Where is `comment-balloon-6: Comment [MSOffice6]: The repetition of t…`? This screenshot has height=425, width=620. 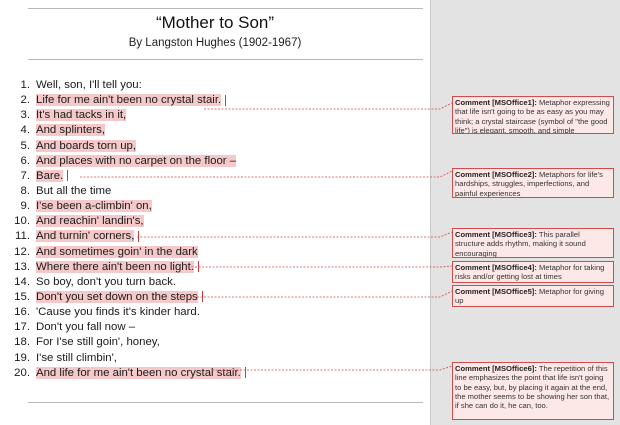 comment-balloon-6: Comment [MSOffice6]: The repetition of t… is located at coordinates (533, 391).